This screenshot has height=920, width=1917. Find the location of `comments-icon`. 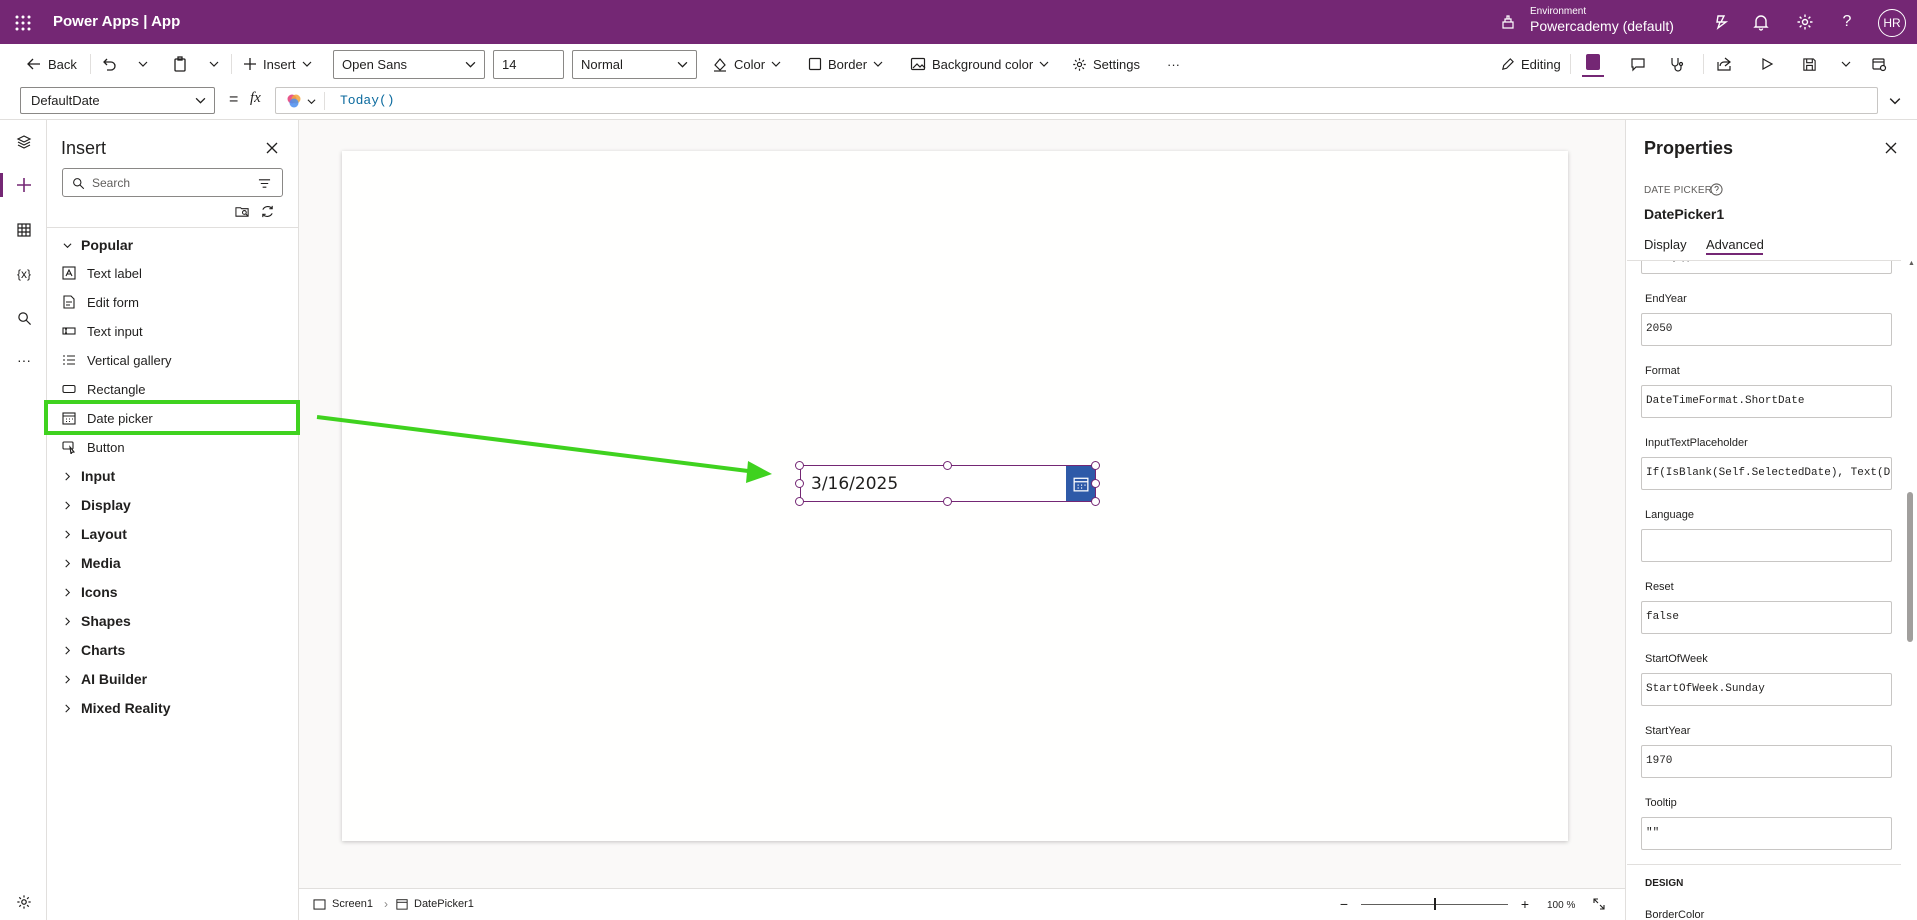

comments-icon is located at coordinates (1638, 64).